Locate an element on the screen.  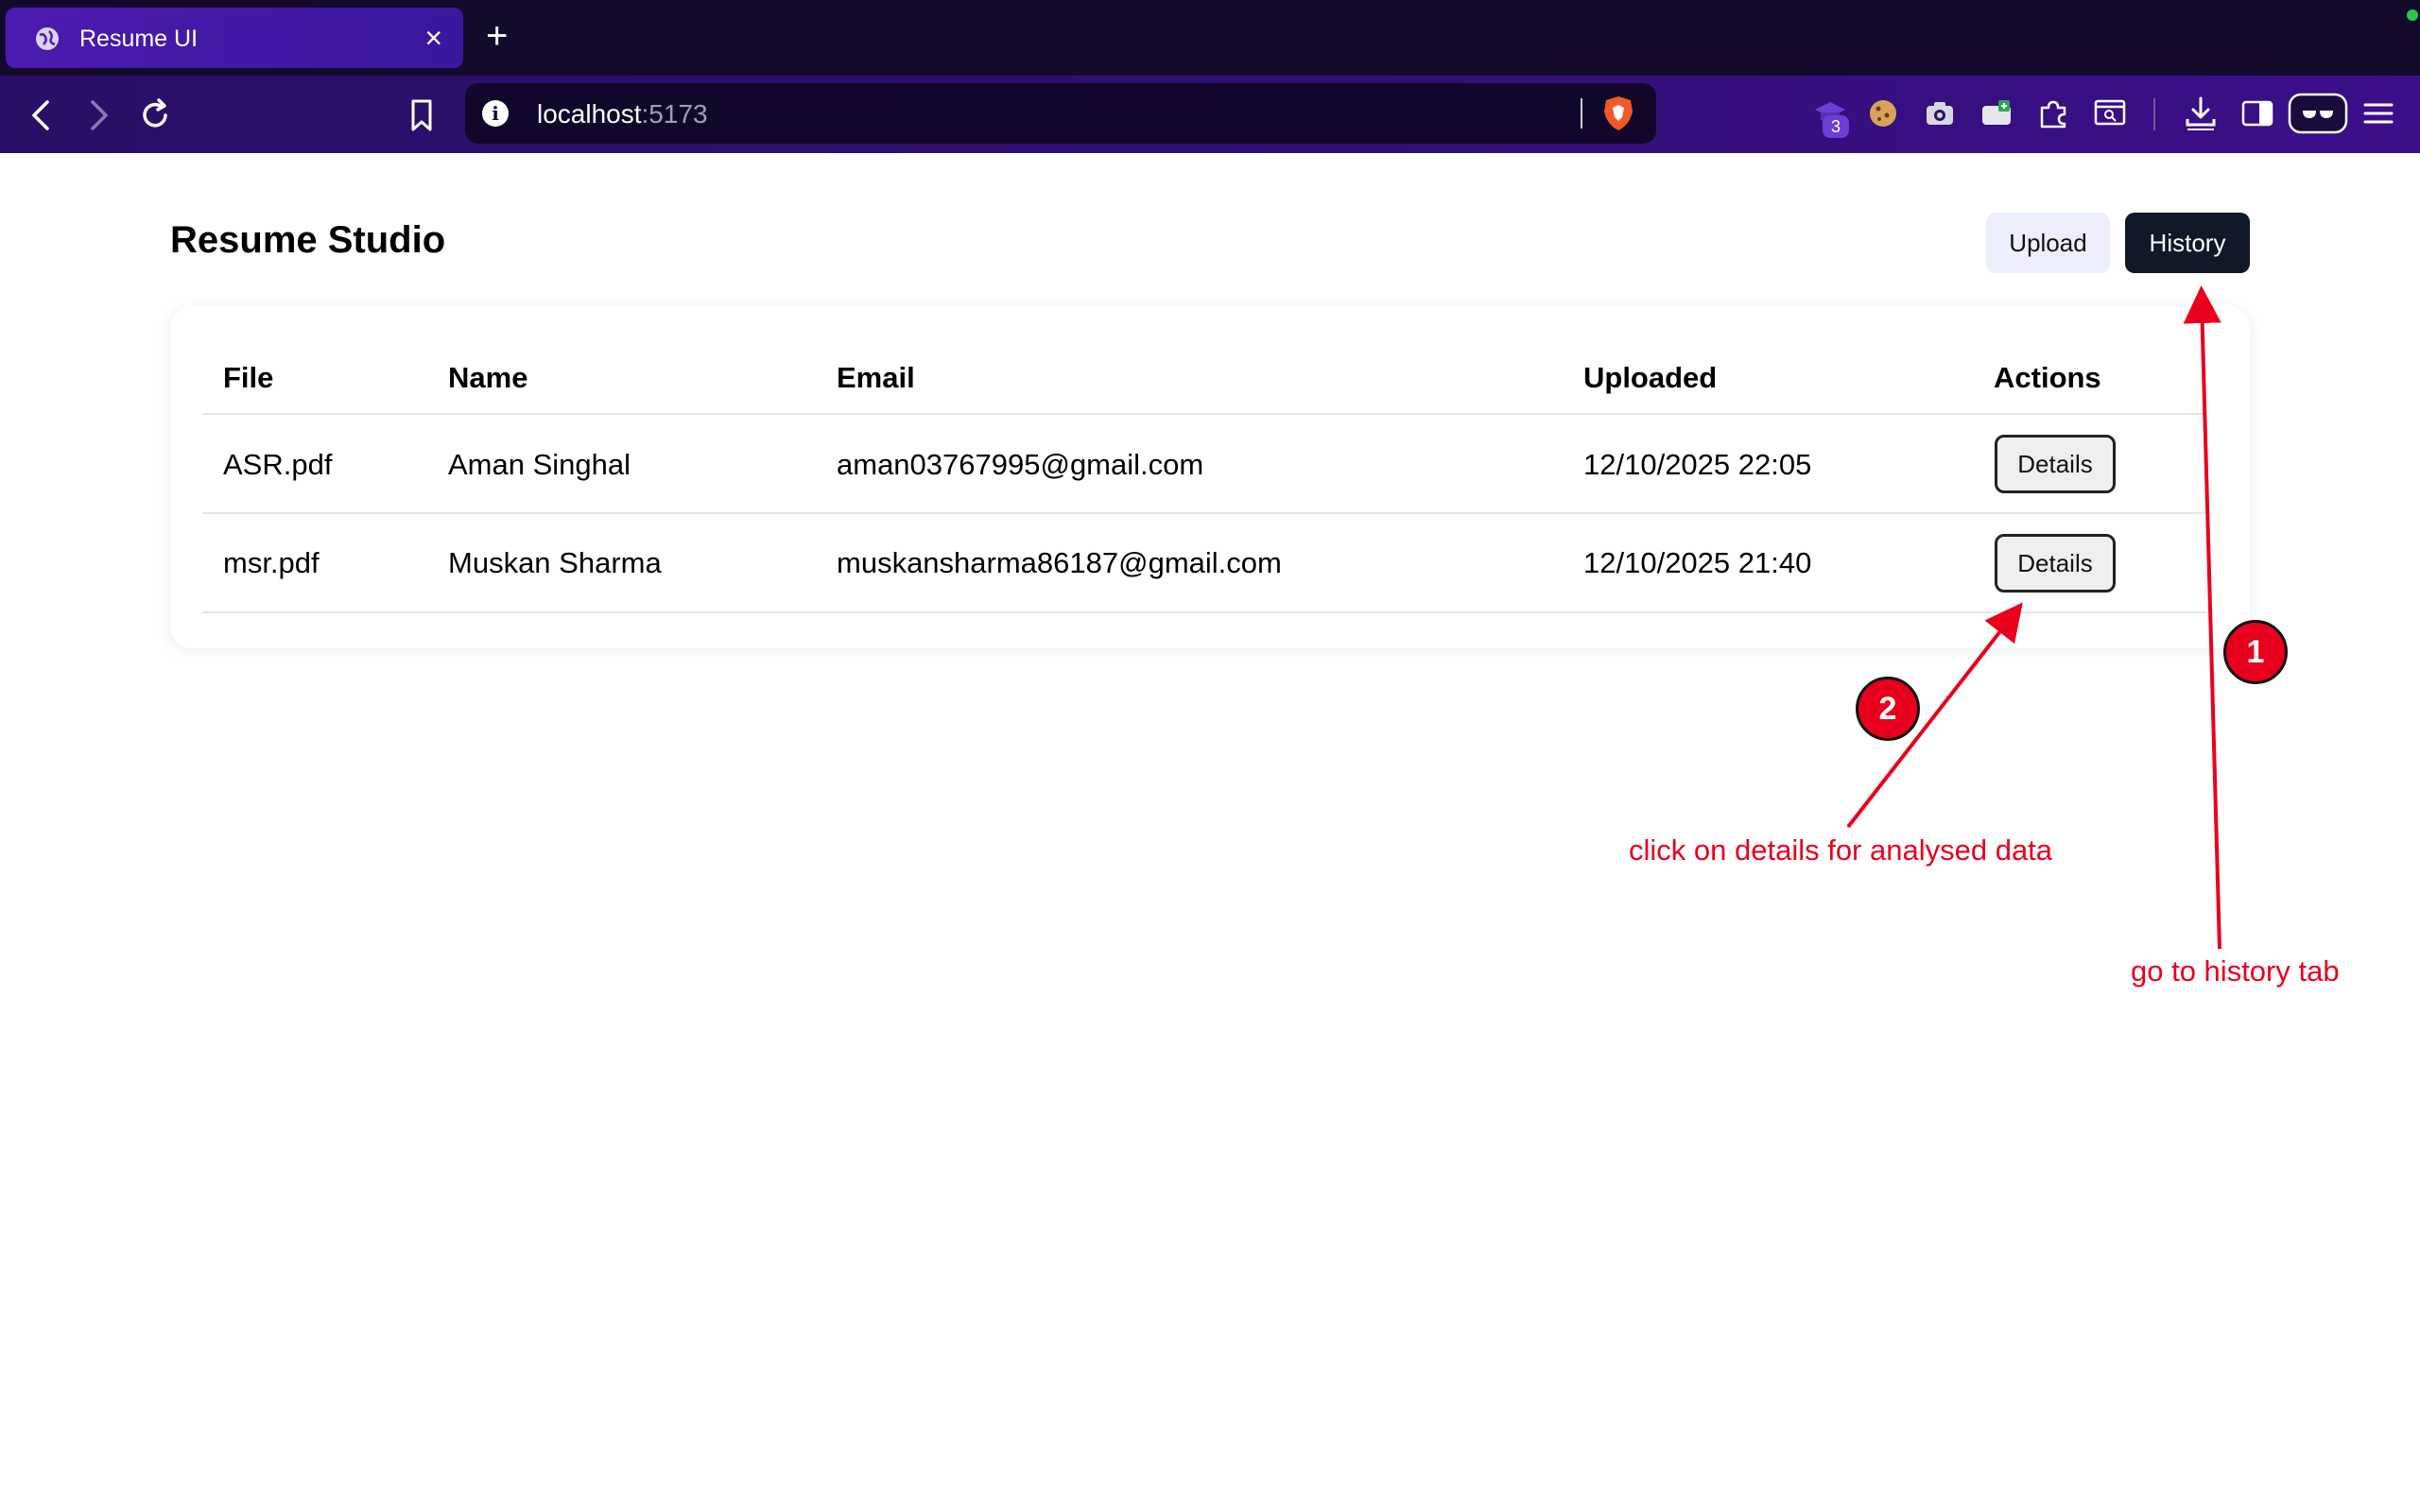
browser-tab-bar: Resume UI × + is located at coordinates (1210, 38).